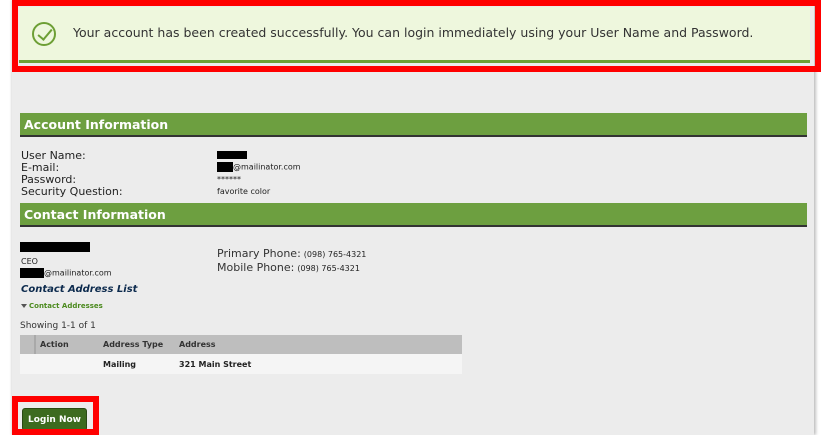  I want to click on contact-addresses-toggle-label: Contact Addresses, so click(66, 306).